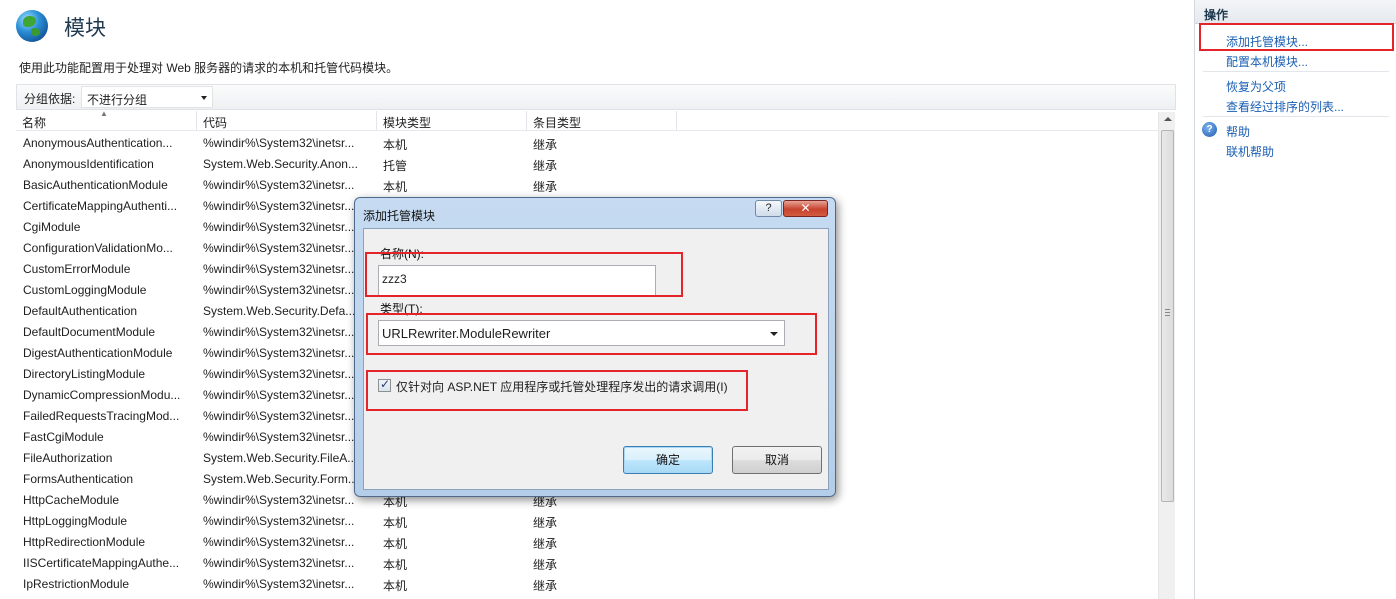 The image size is (1396, 599). What do you see at coordinates (117, 100) in the screenshot?
I see `group-by-value: 不进行分组` at bounding box center [117, 100].